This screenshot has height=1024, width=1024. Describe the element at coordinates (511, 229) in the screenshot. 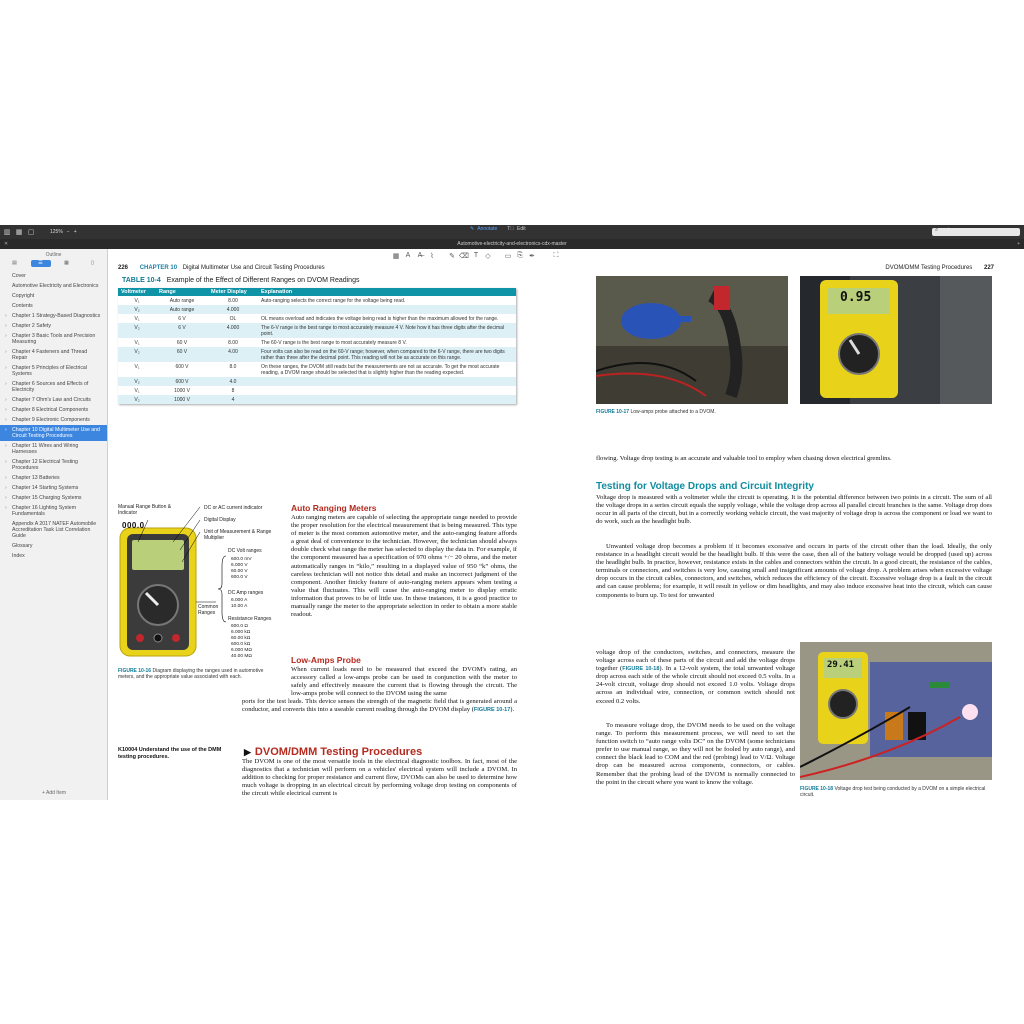

I see `text-edit-icon: T⃒` at that location.